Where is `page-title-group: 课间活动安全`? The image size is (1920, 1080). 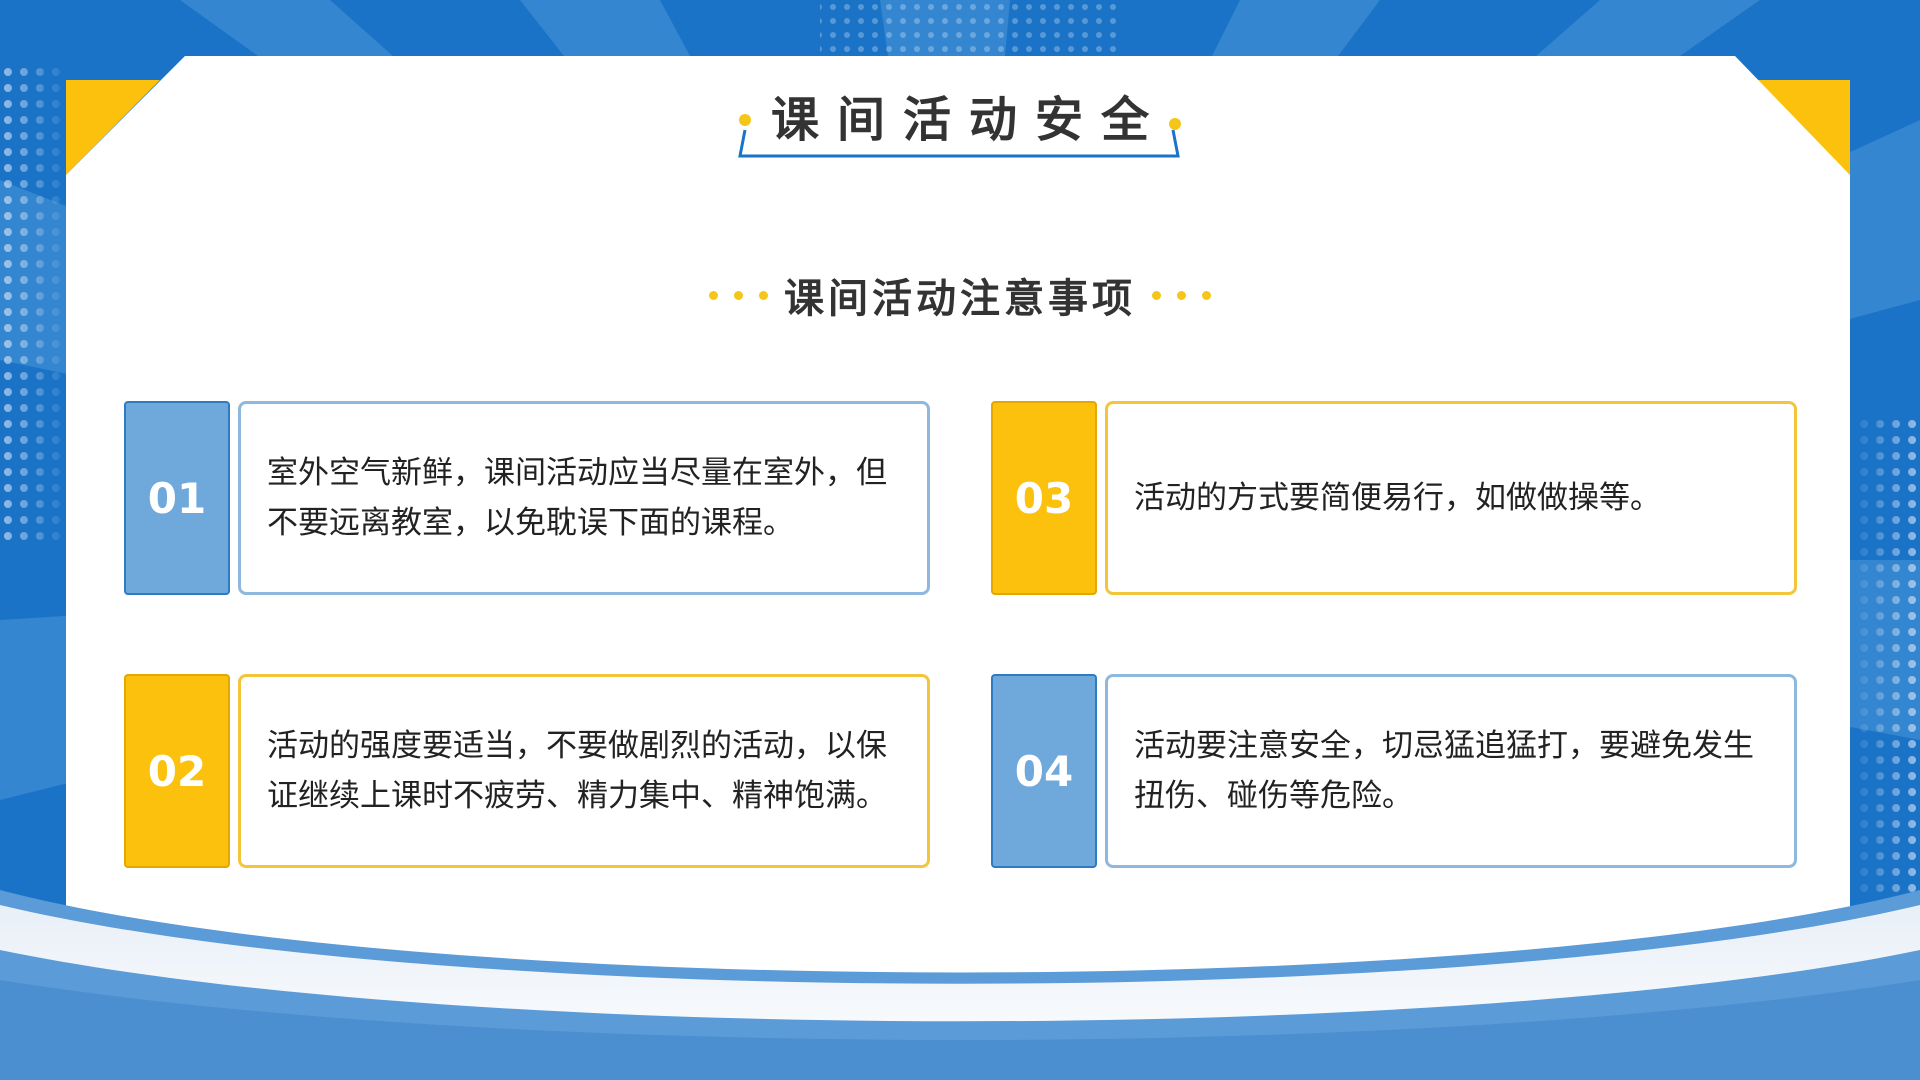
page-title-group: 课间活动安全 is located at coordinates (960, 123).